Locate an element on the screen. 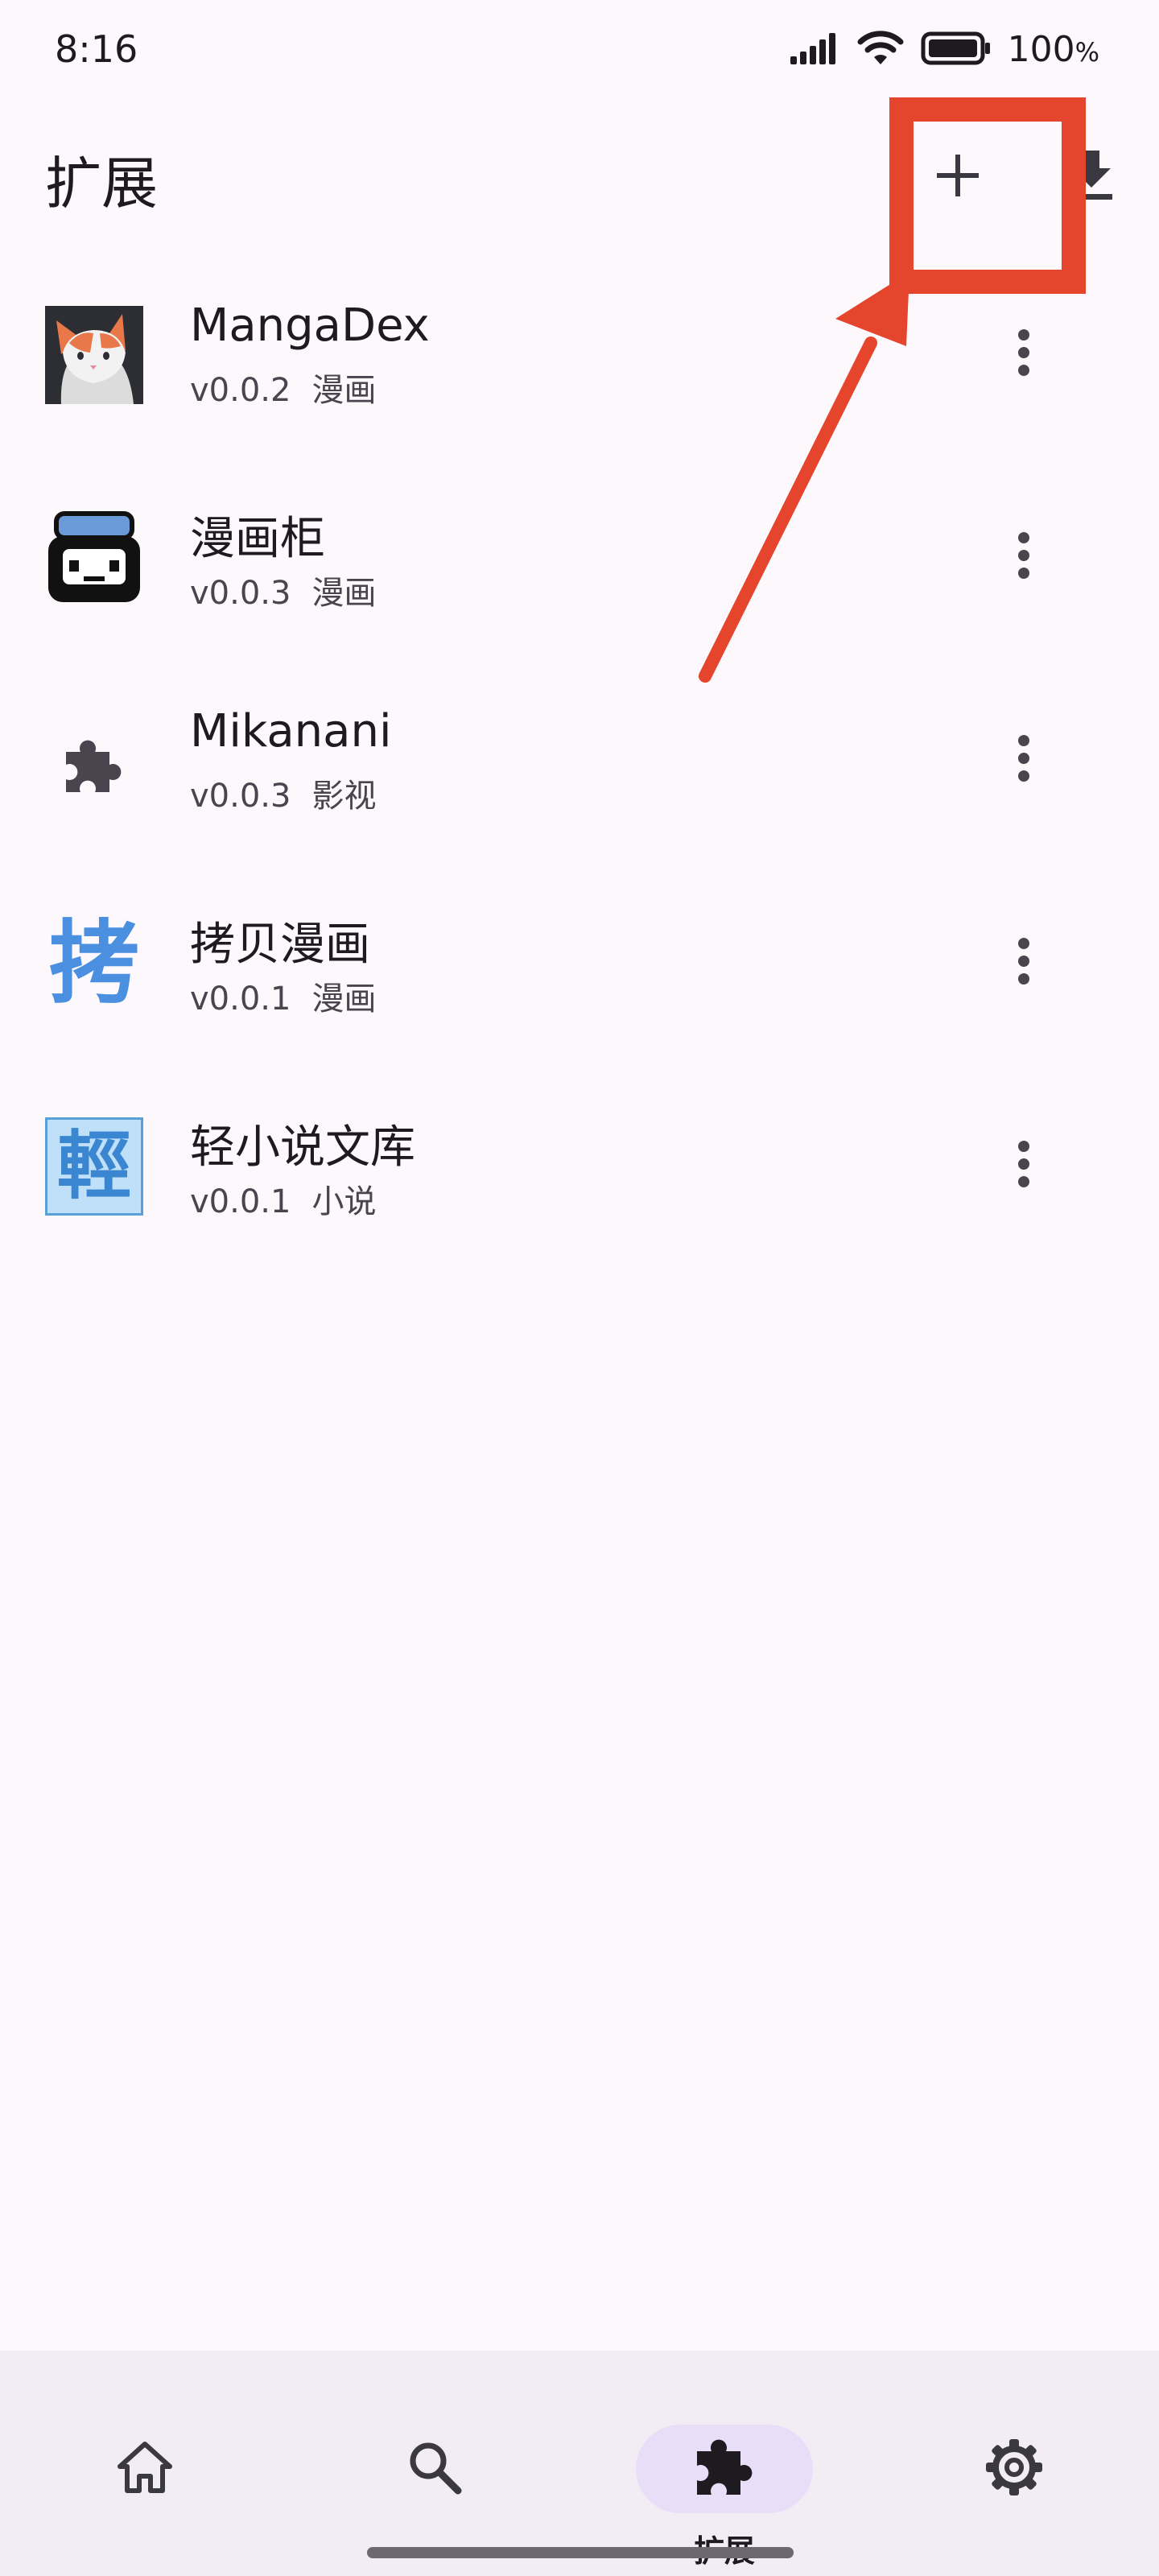  nav-item-settings is located at coordinates (1014, 2463).